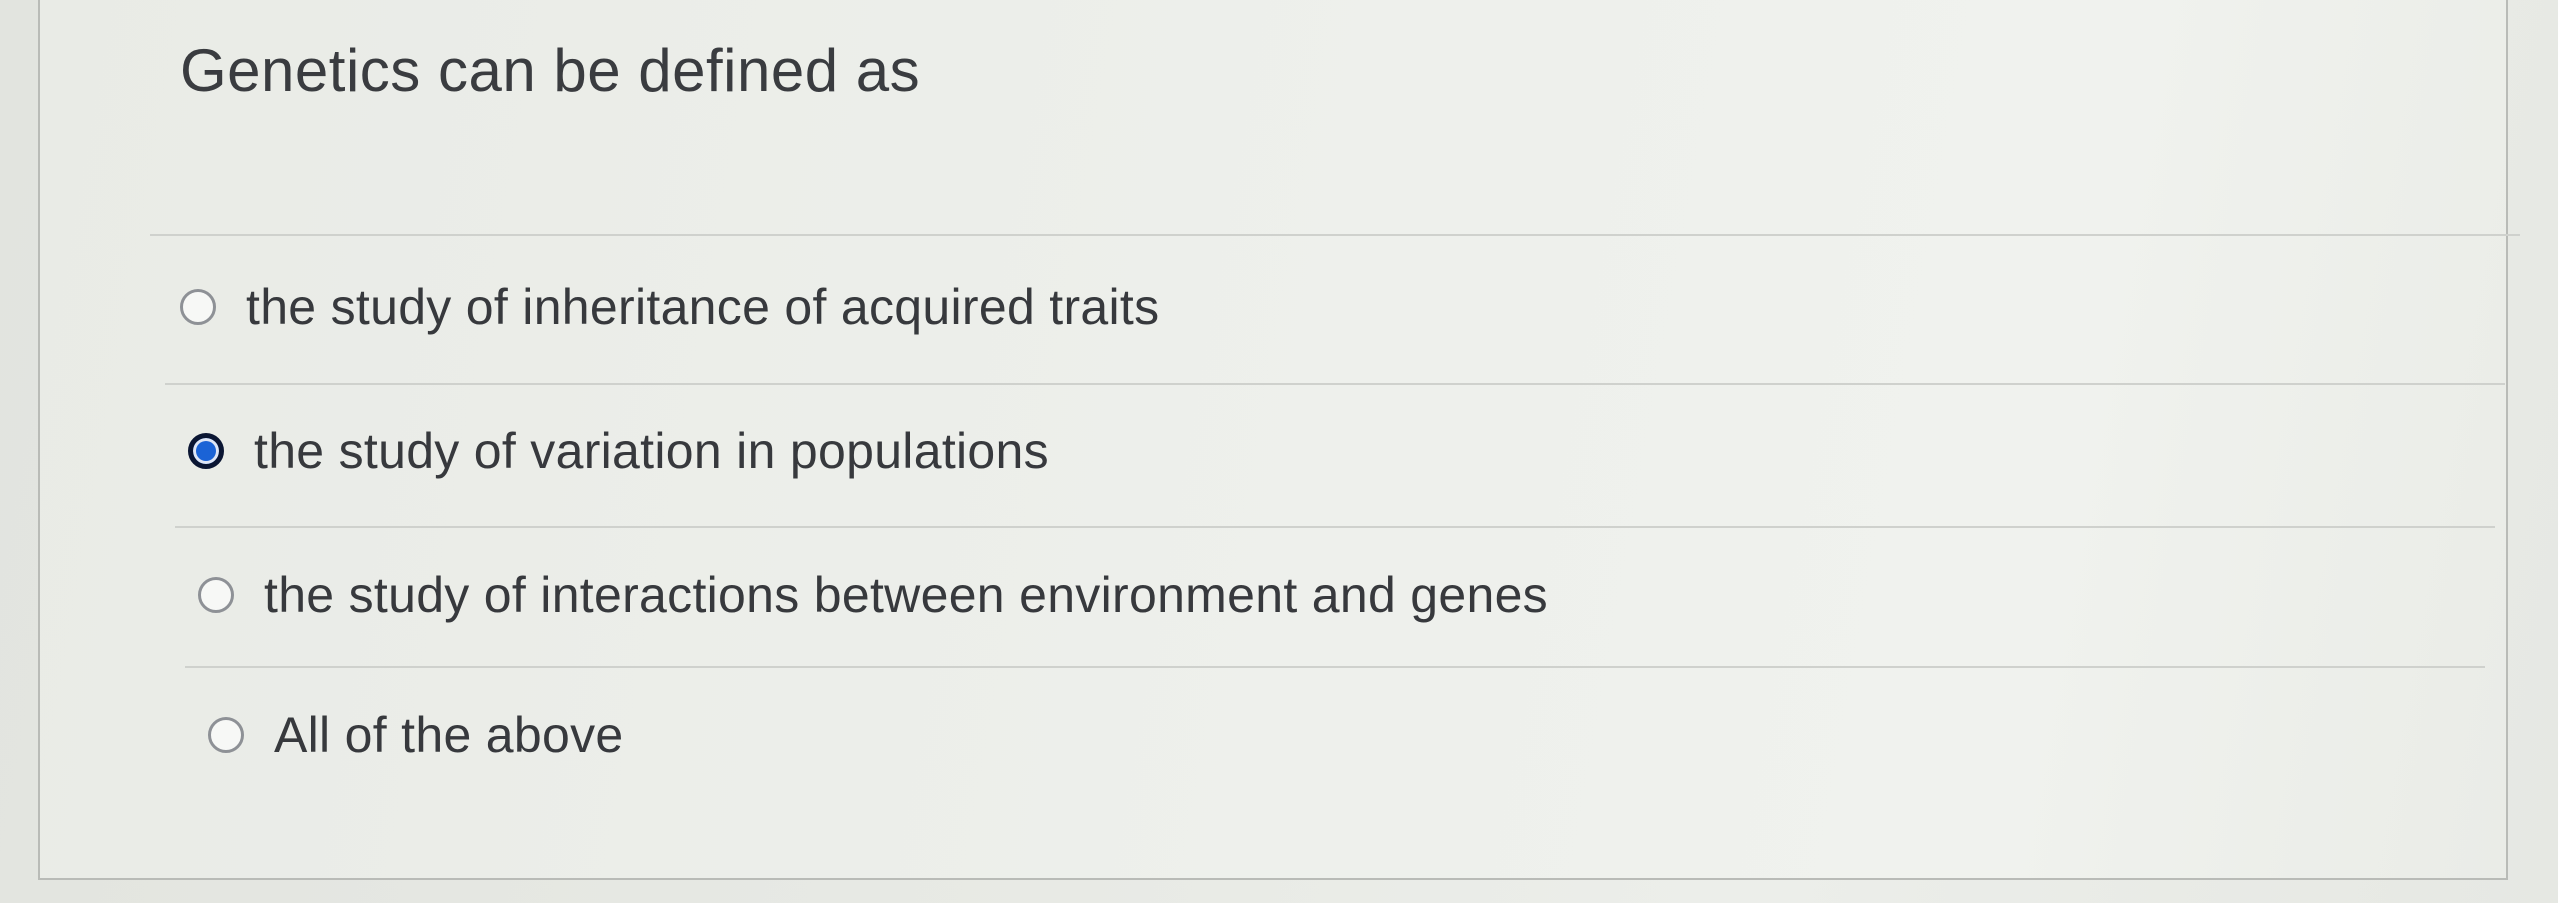  What do you see at coordinates (550, 70) in the screenshot?
I see `question-text: Genetics can be defined as` at bounding box center [550, 70].